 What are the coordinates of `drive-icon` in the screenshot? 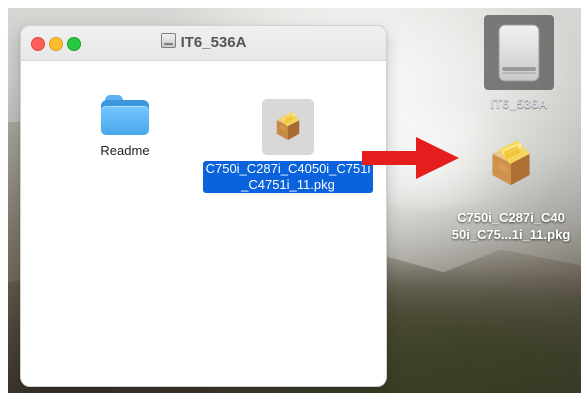 It's located at (168, 40).